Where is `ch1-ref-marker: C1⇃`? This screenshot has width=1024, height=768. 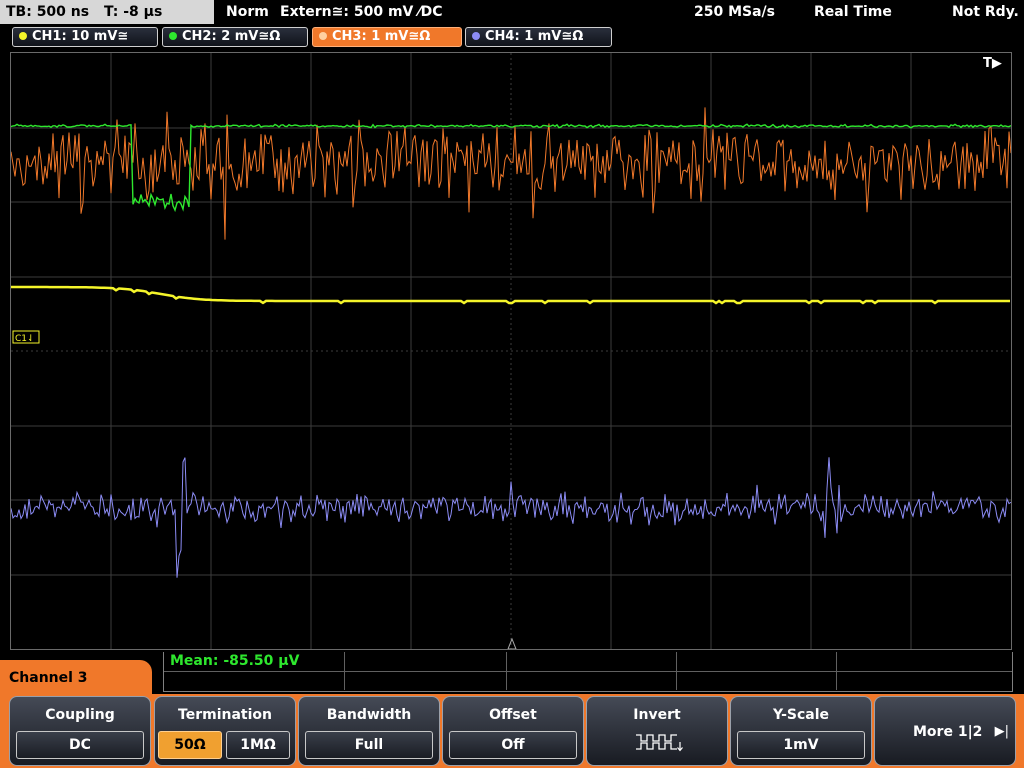 ch1-ref-marker: C1⇃ is located at coordinates (26, 337).